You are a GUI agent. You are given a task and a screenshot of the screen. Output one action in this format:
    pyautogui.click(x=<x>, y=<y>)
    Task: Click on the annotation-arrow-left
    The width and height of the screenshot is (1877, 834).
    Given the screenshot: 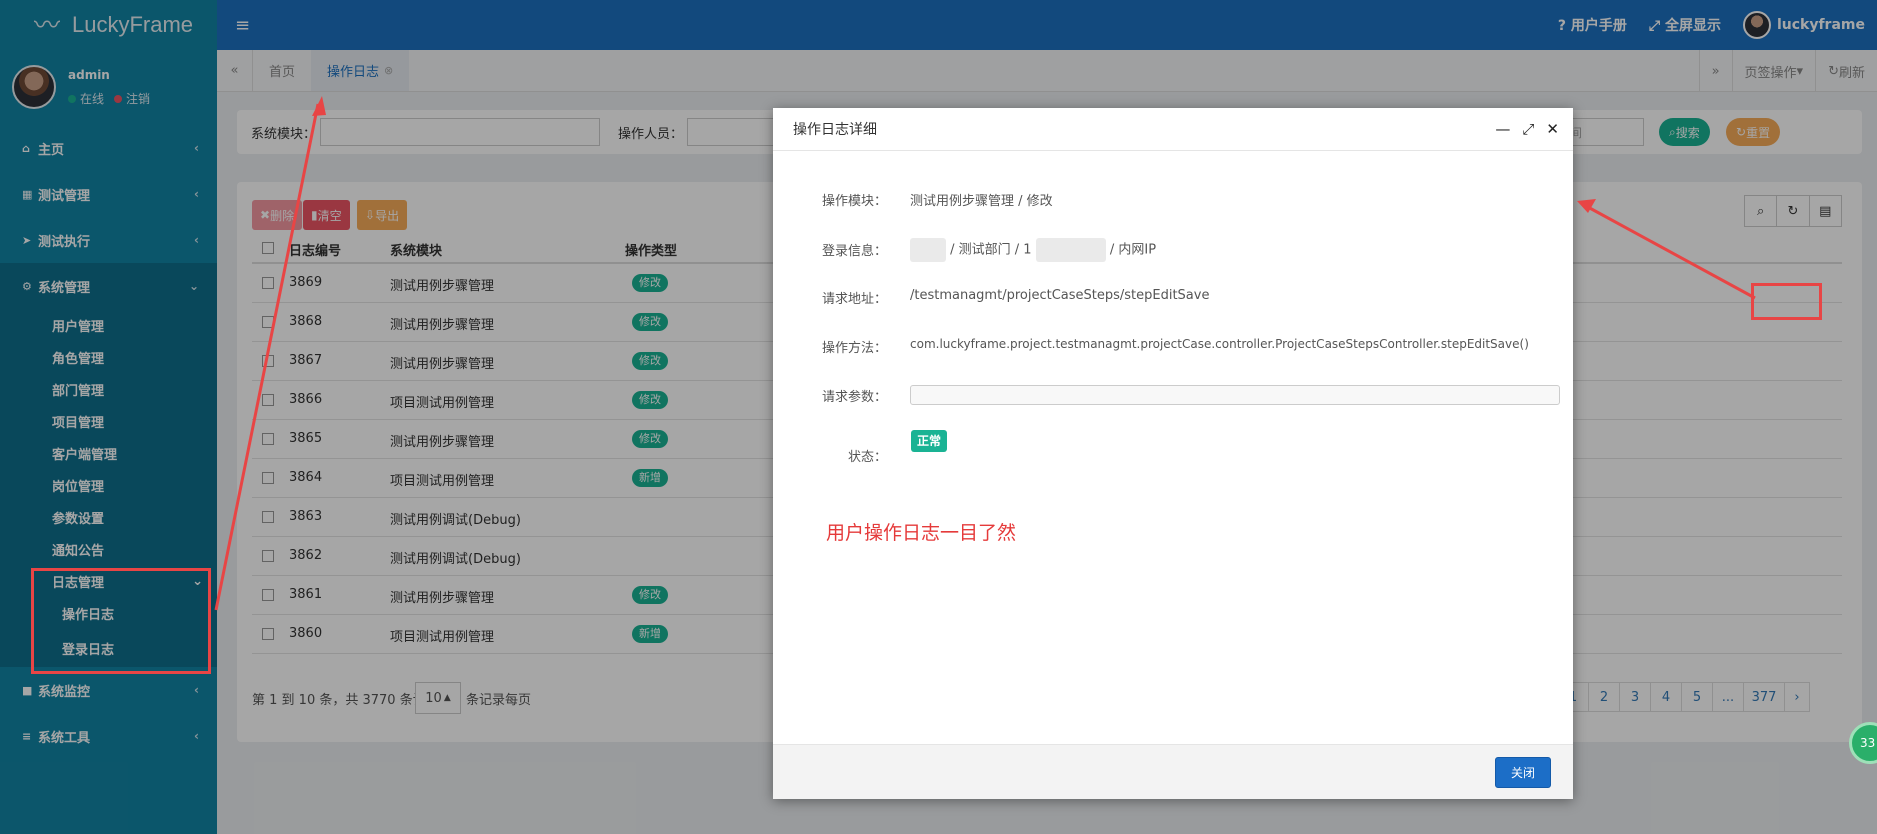 What is the action you would take?
    pyautogui.click(x=267, y=357)
    